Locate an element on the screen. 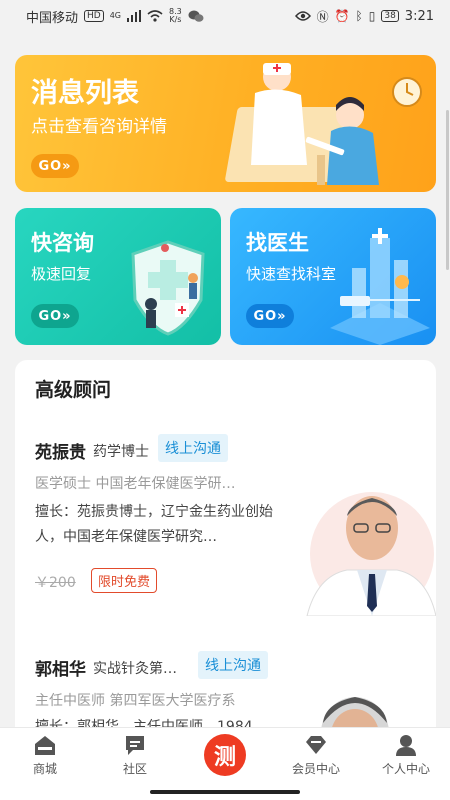 This screenshot has width=450, height=800. net-speed-unit: K/s is located at coordinates (175, 19).